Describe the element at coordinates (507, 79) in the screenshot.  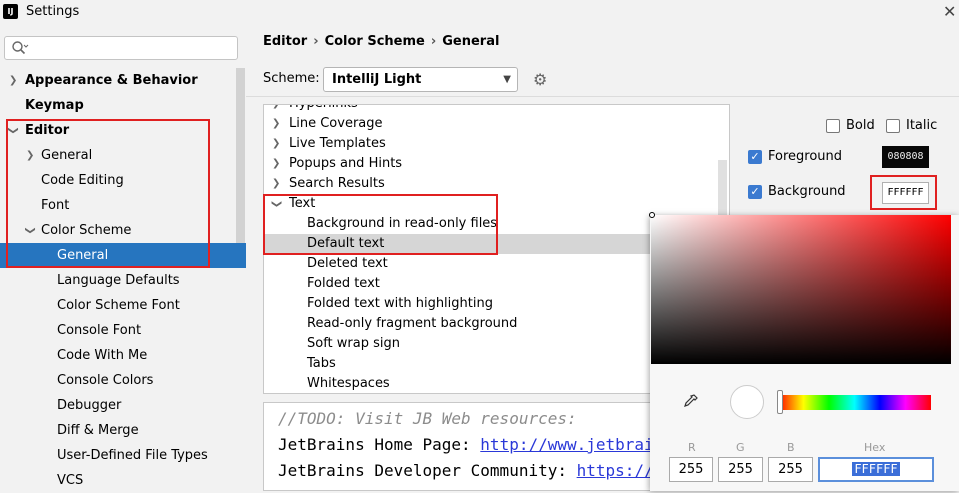
I see `chevron-down-icon: ▼` at that location.